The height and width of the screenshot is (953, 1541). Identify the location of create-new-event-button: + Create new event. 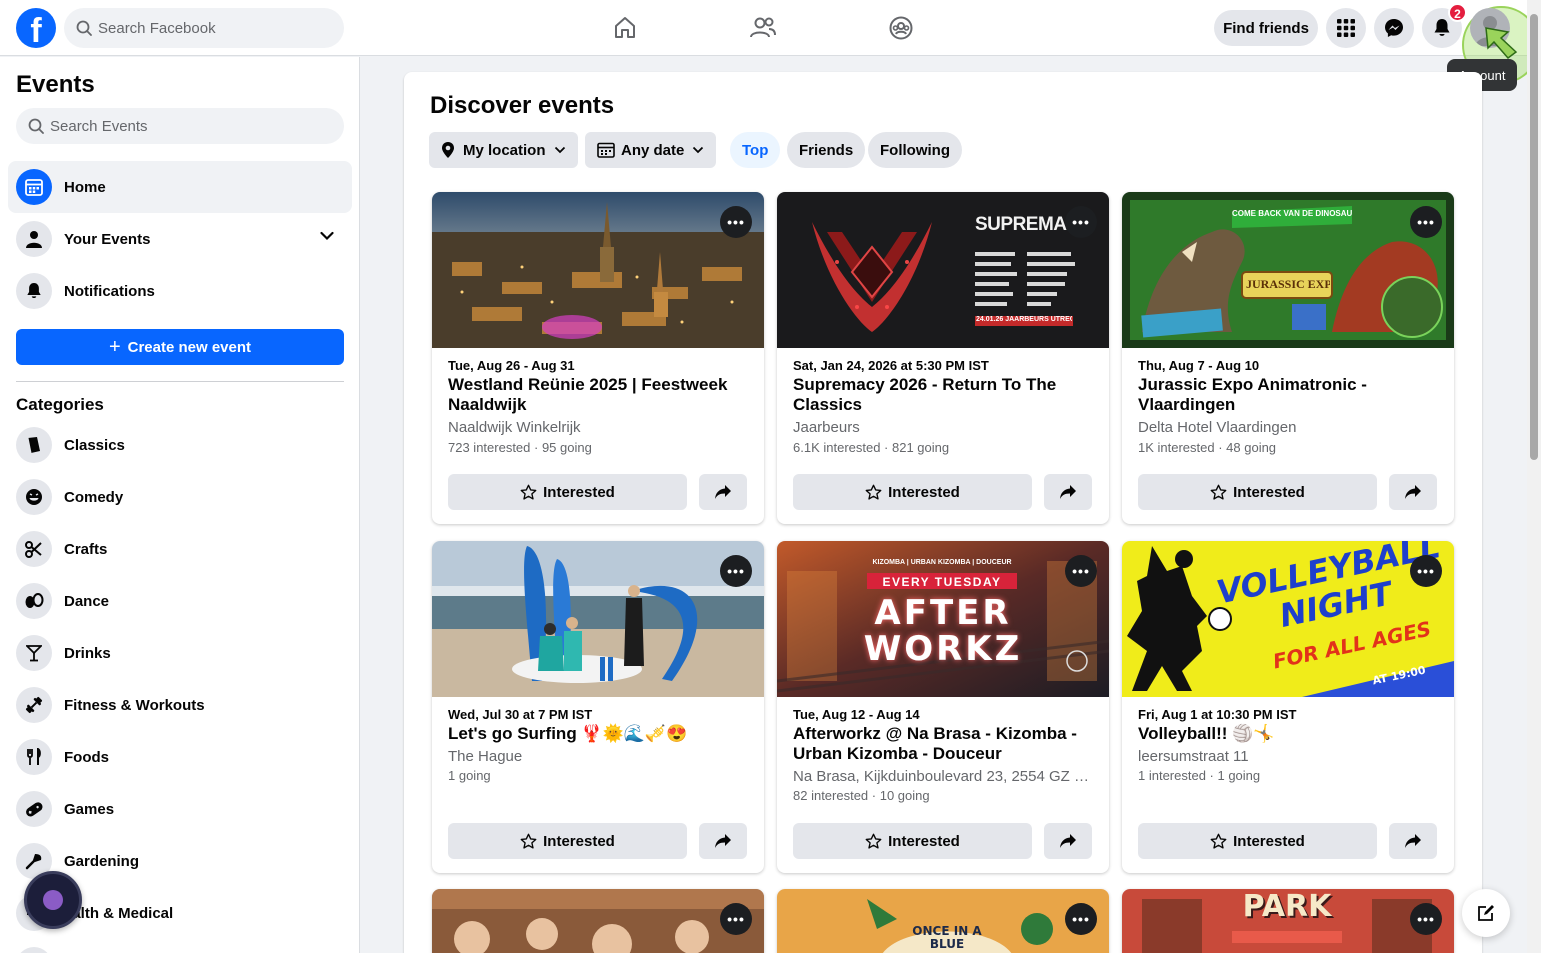
(180, 347).